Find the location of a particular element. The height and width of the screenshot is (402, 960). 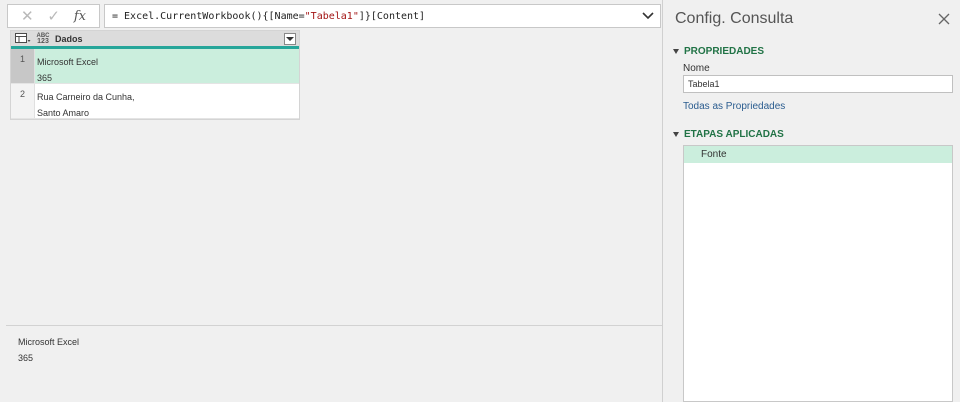

preview-line: 365 is located at coordinates (26, 358).